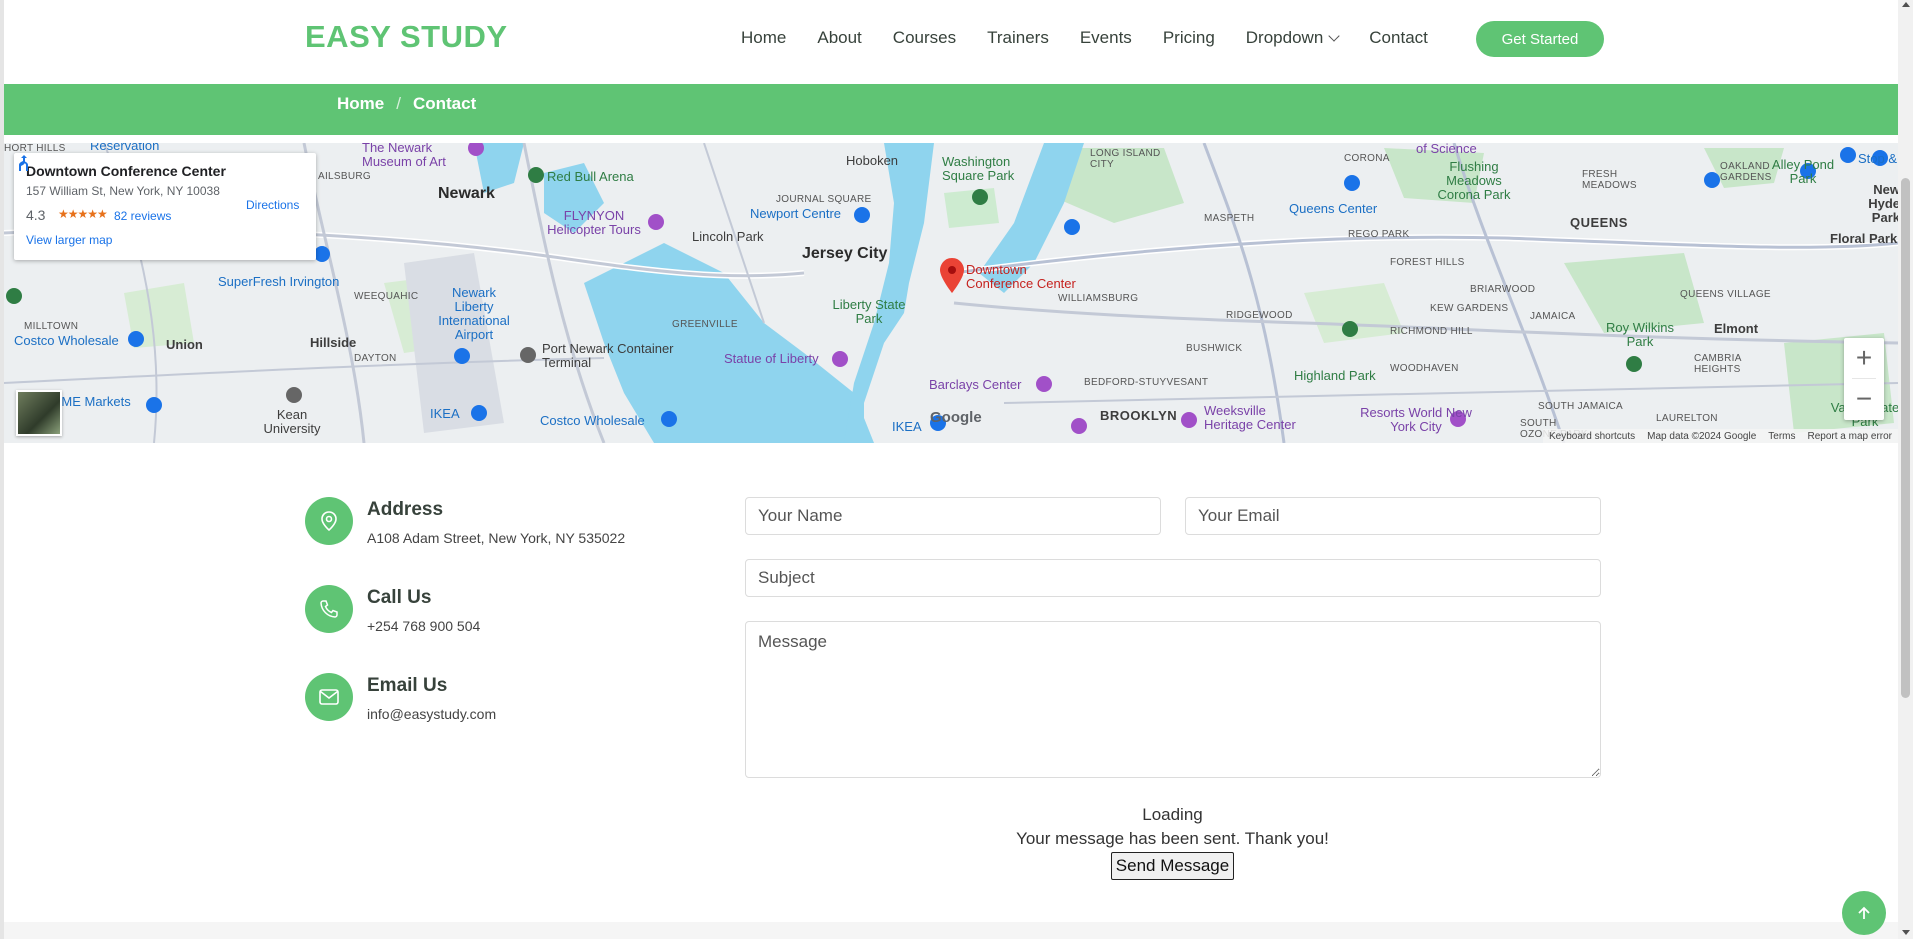 Image resolution: width=1913 pixels, height=939 pixels. I want to click on map-label-stop: Stop &, so click(1878, 158).